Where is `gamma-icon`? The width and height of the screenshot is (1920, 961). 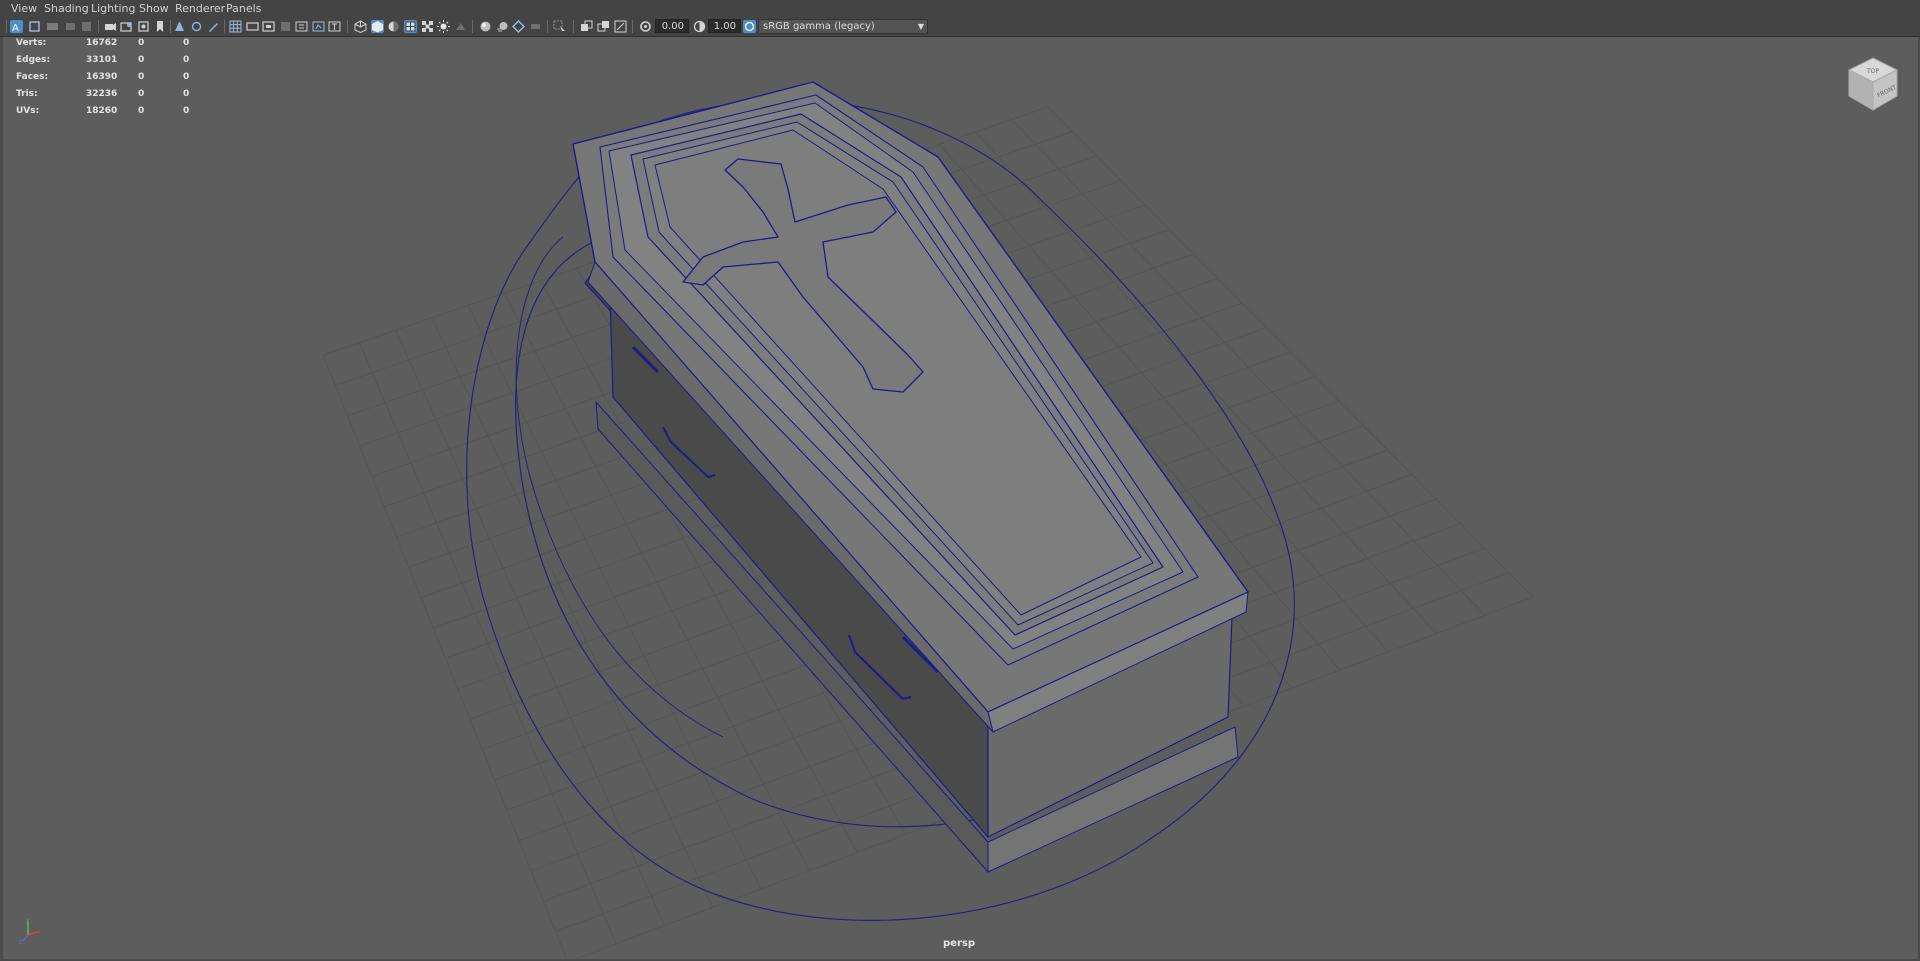 gamma-icon is located at coordinates (699, 26).